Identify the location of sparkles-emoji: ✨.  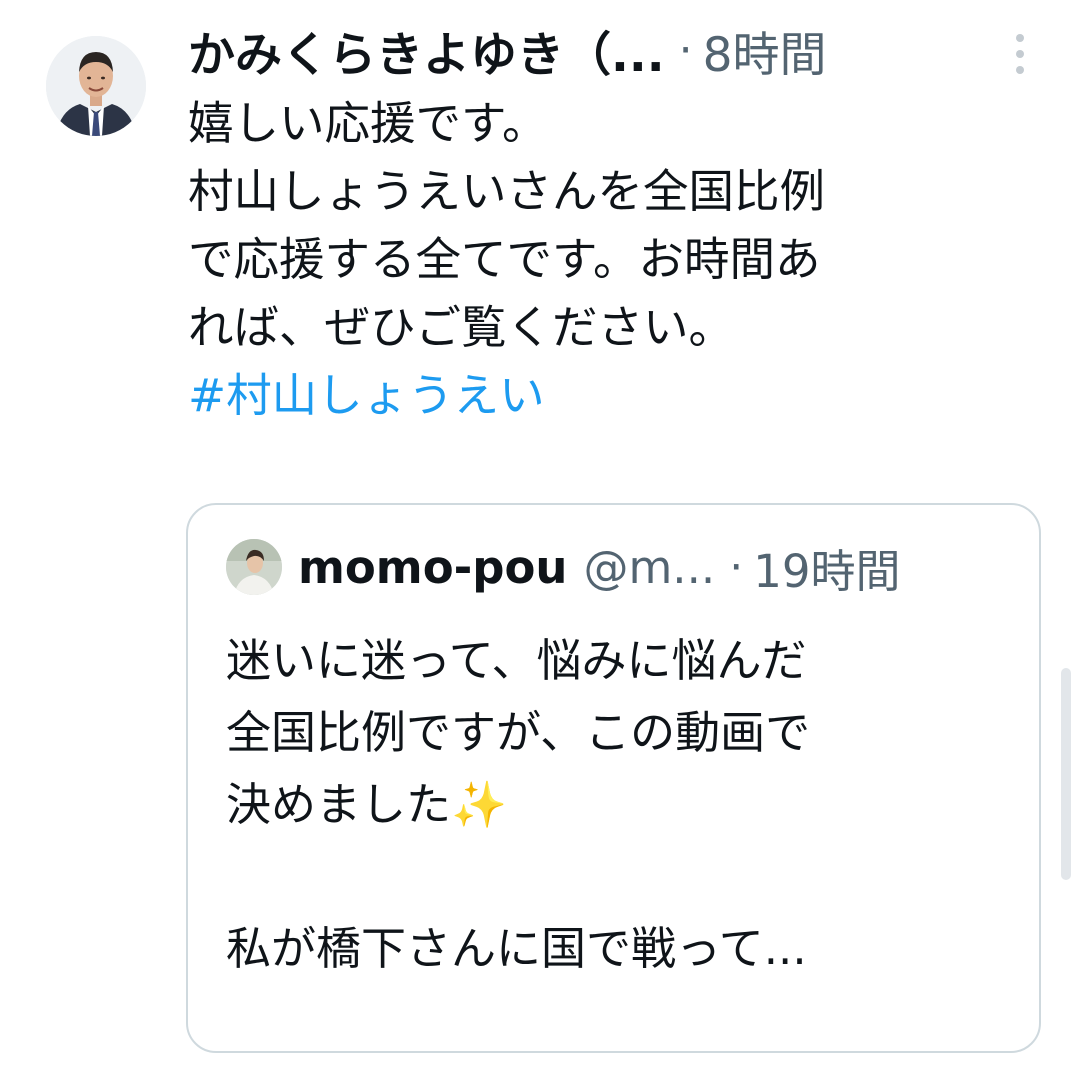
(479, 804).